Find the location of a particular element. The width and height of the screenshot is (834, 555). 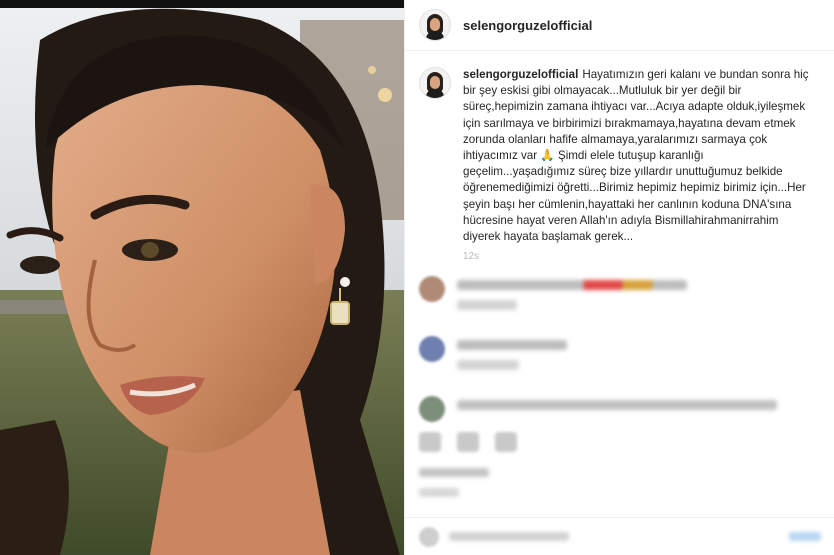

share-icon is located at coordinates (506, 442).